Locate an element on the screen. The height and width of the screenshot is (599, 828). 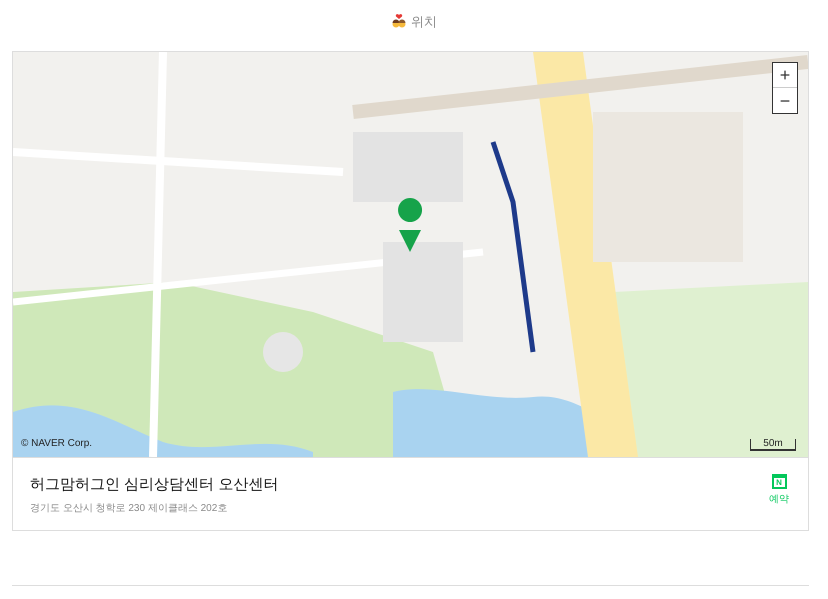
scale-bar: 50m is located at coordinates (773, 445).